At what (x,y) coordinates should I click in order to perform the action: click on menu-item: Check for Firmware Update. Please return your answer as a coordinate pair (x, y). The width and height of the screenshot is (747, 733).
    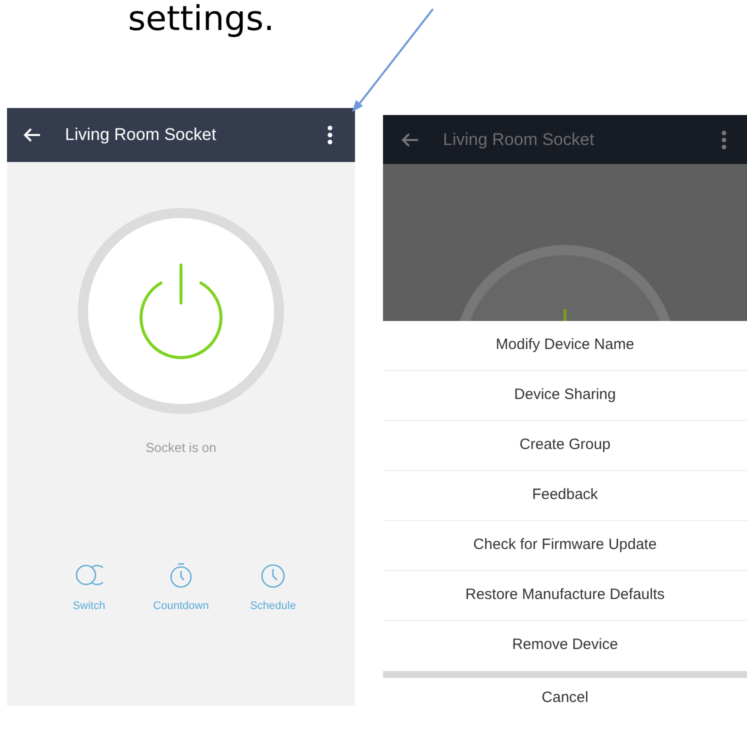
    Looking at the image, I should click on (565, 545).